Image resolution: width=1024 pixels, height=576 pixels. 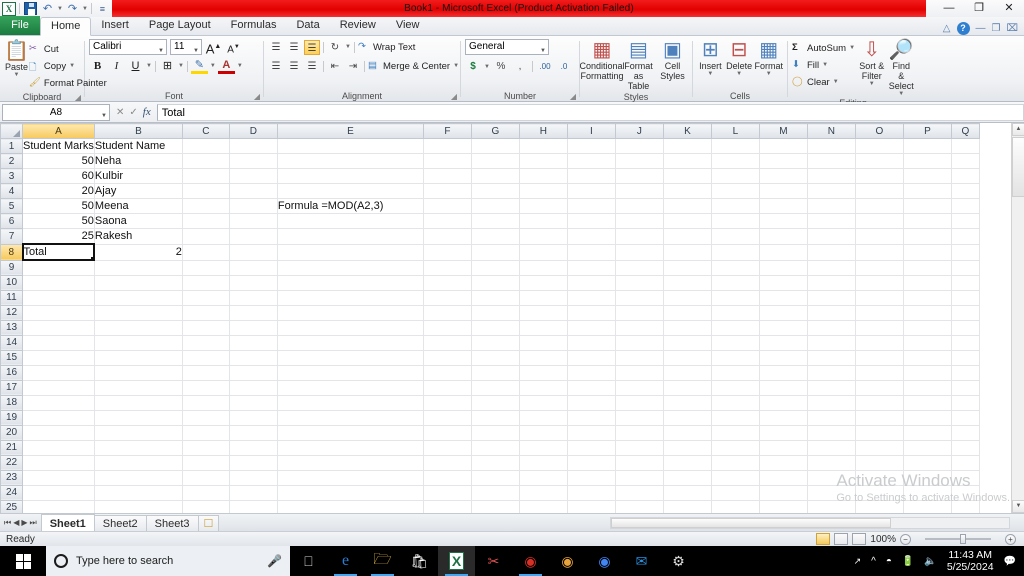 What do you see at coordinates (591, 283) in the screenshot?
I see `cell-i10` at bounding box center [591, 283].